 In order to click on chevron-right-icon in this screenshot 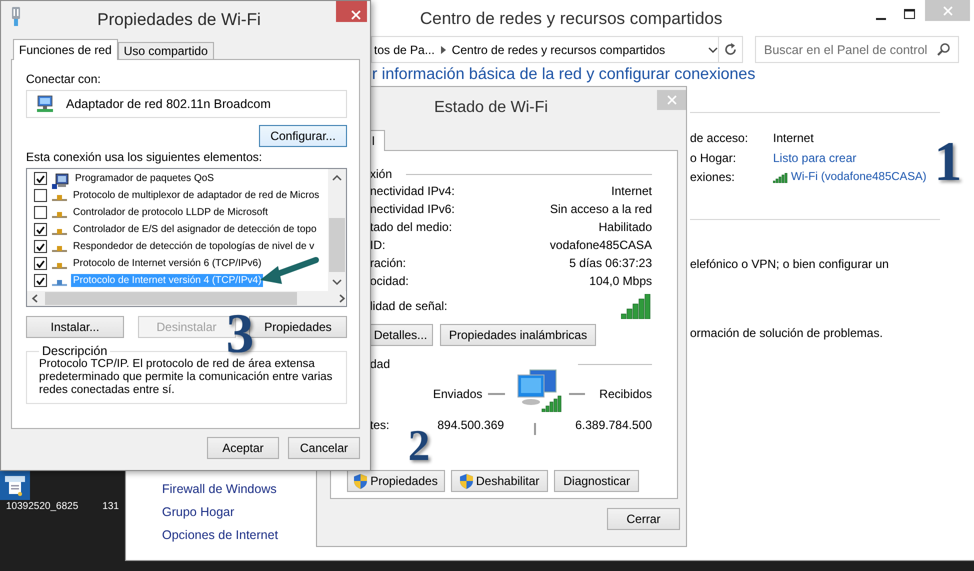, I will do `click(443, 50)`.